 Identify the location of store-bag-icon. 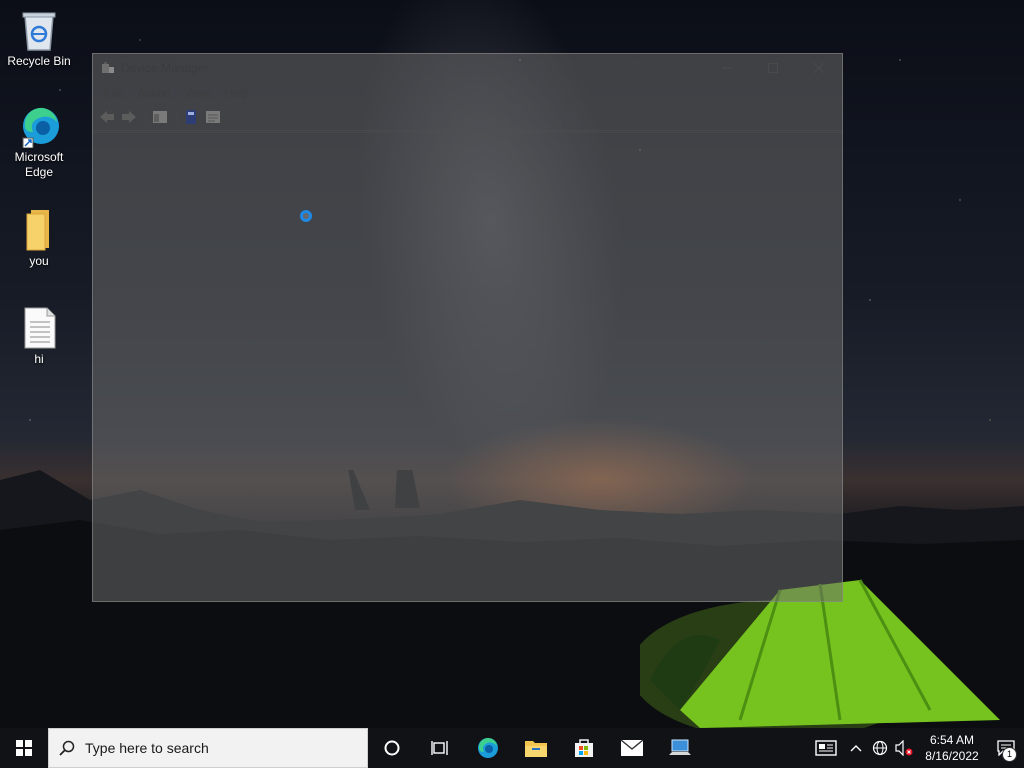
(584, 748).